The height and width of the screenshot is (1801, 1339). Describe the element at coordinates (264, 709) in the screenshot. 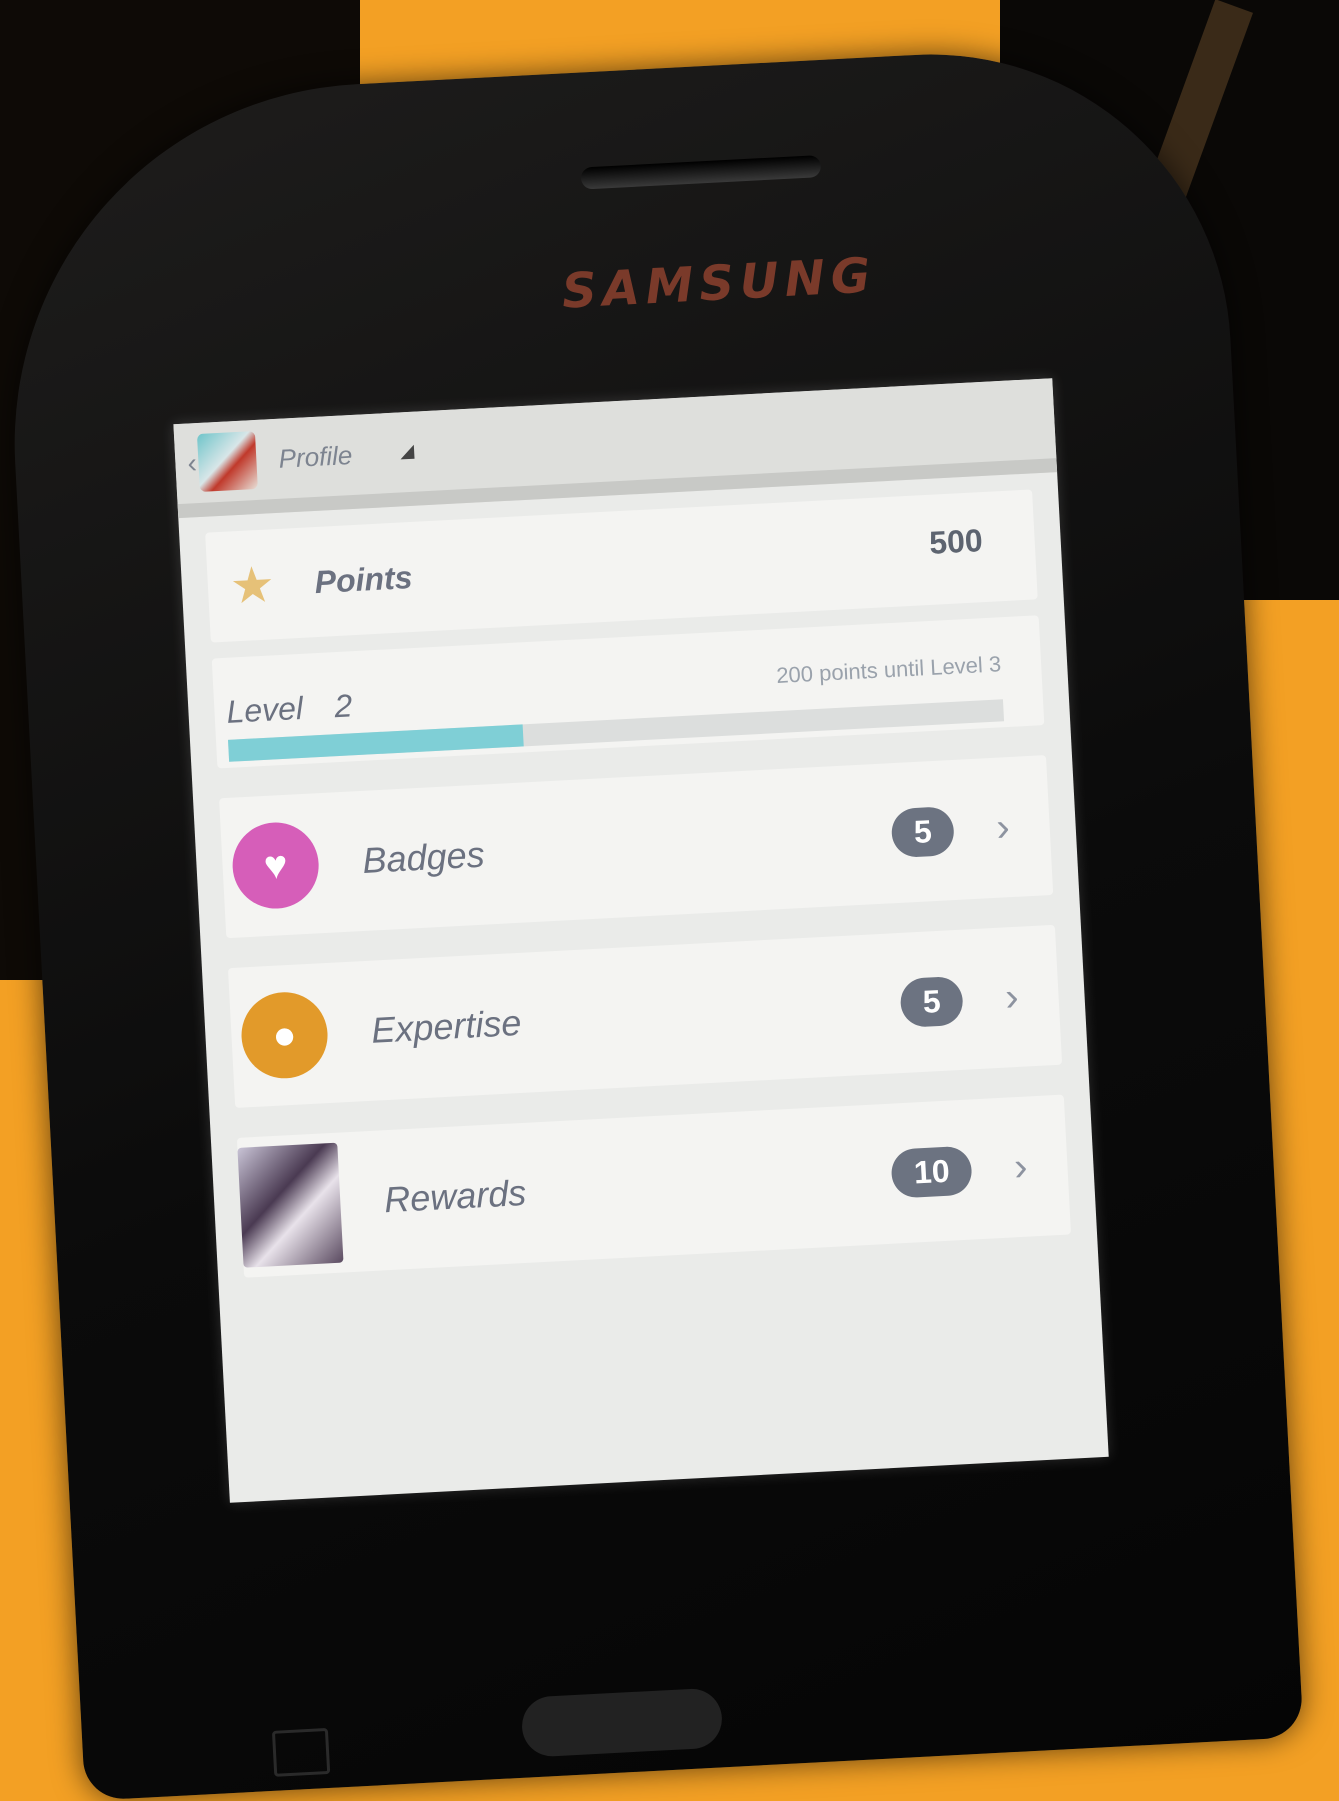

I see `level-label: Level` at that location.